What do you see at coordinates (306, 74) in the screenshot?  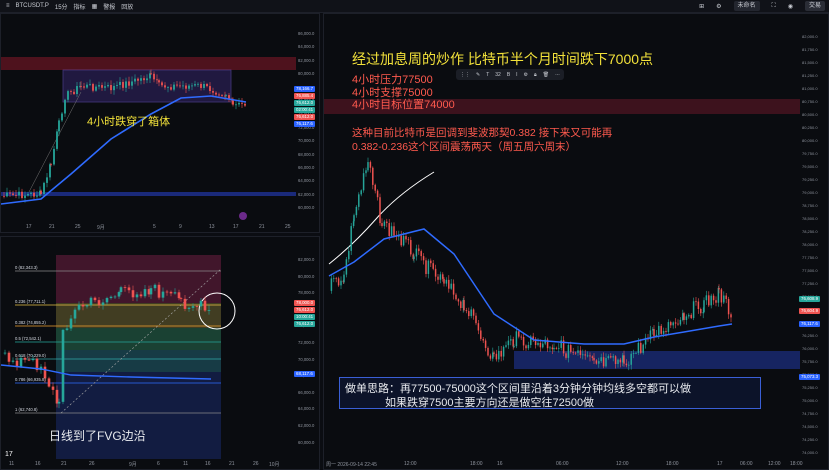 I see `y-tick-label: 80,000.0` at bounding box center [306, 74].